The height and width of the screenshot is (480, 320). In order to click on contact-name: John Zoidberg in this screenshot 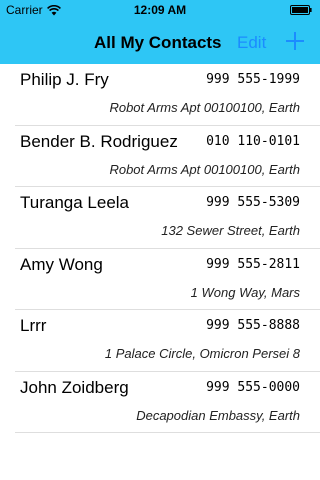, I will do `click(74, 387)`.